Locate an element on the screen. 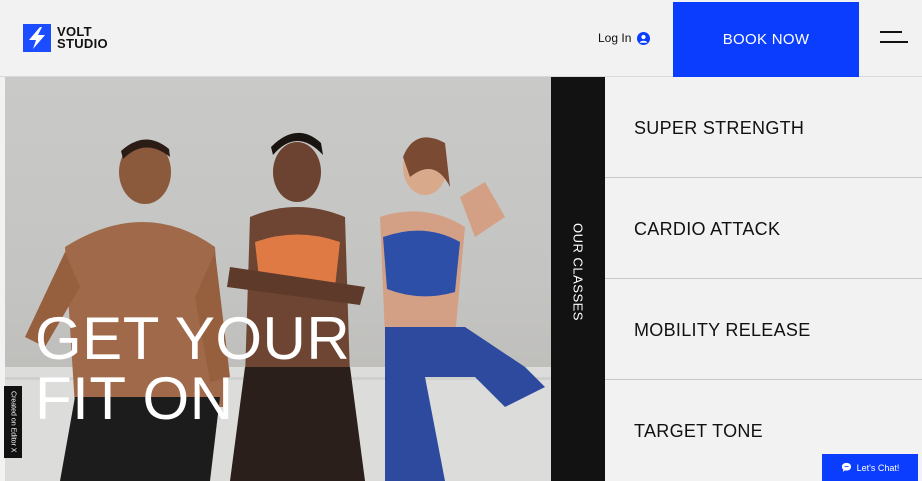 The height and width of the screenshot is (481, 922). editor-x-badge: Created on Editor X is located at coordinates (13, 422).